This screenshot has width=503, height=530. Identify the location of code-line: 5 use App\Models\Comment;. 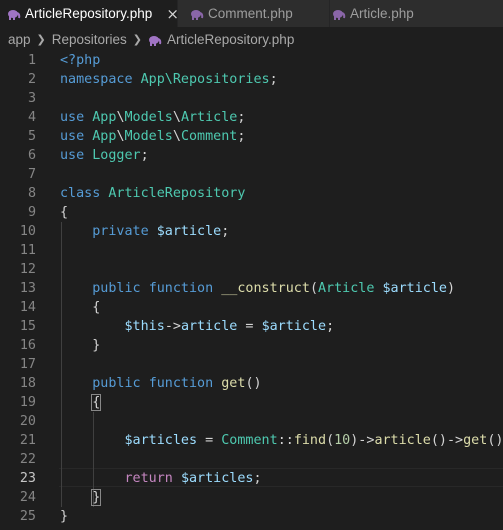
(251, 136).